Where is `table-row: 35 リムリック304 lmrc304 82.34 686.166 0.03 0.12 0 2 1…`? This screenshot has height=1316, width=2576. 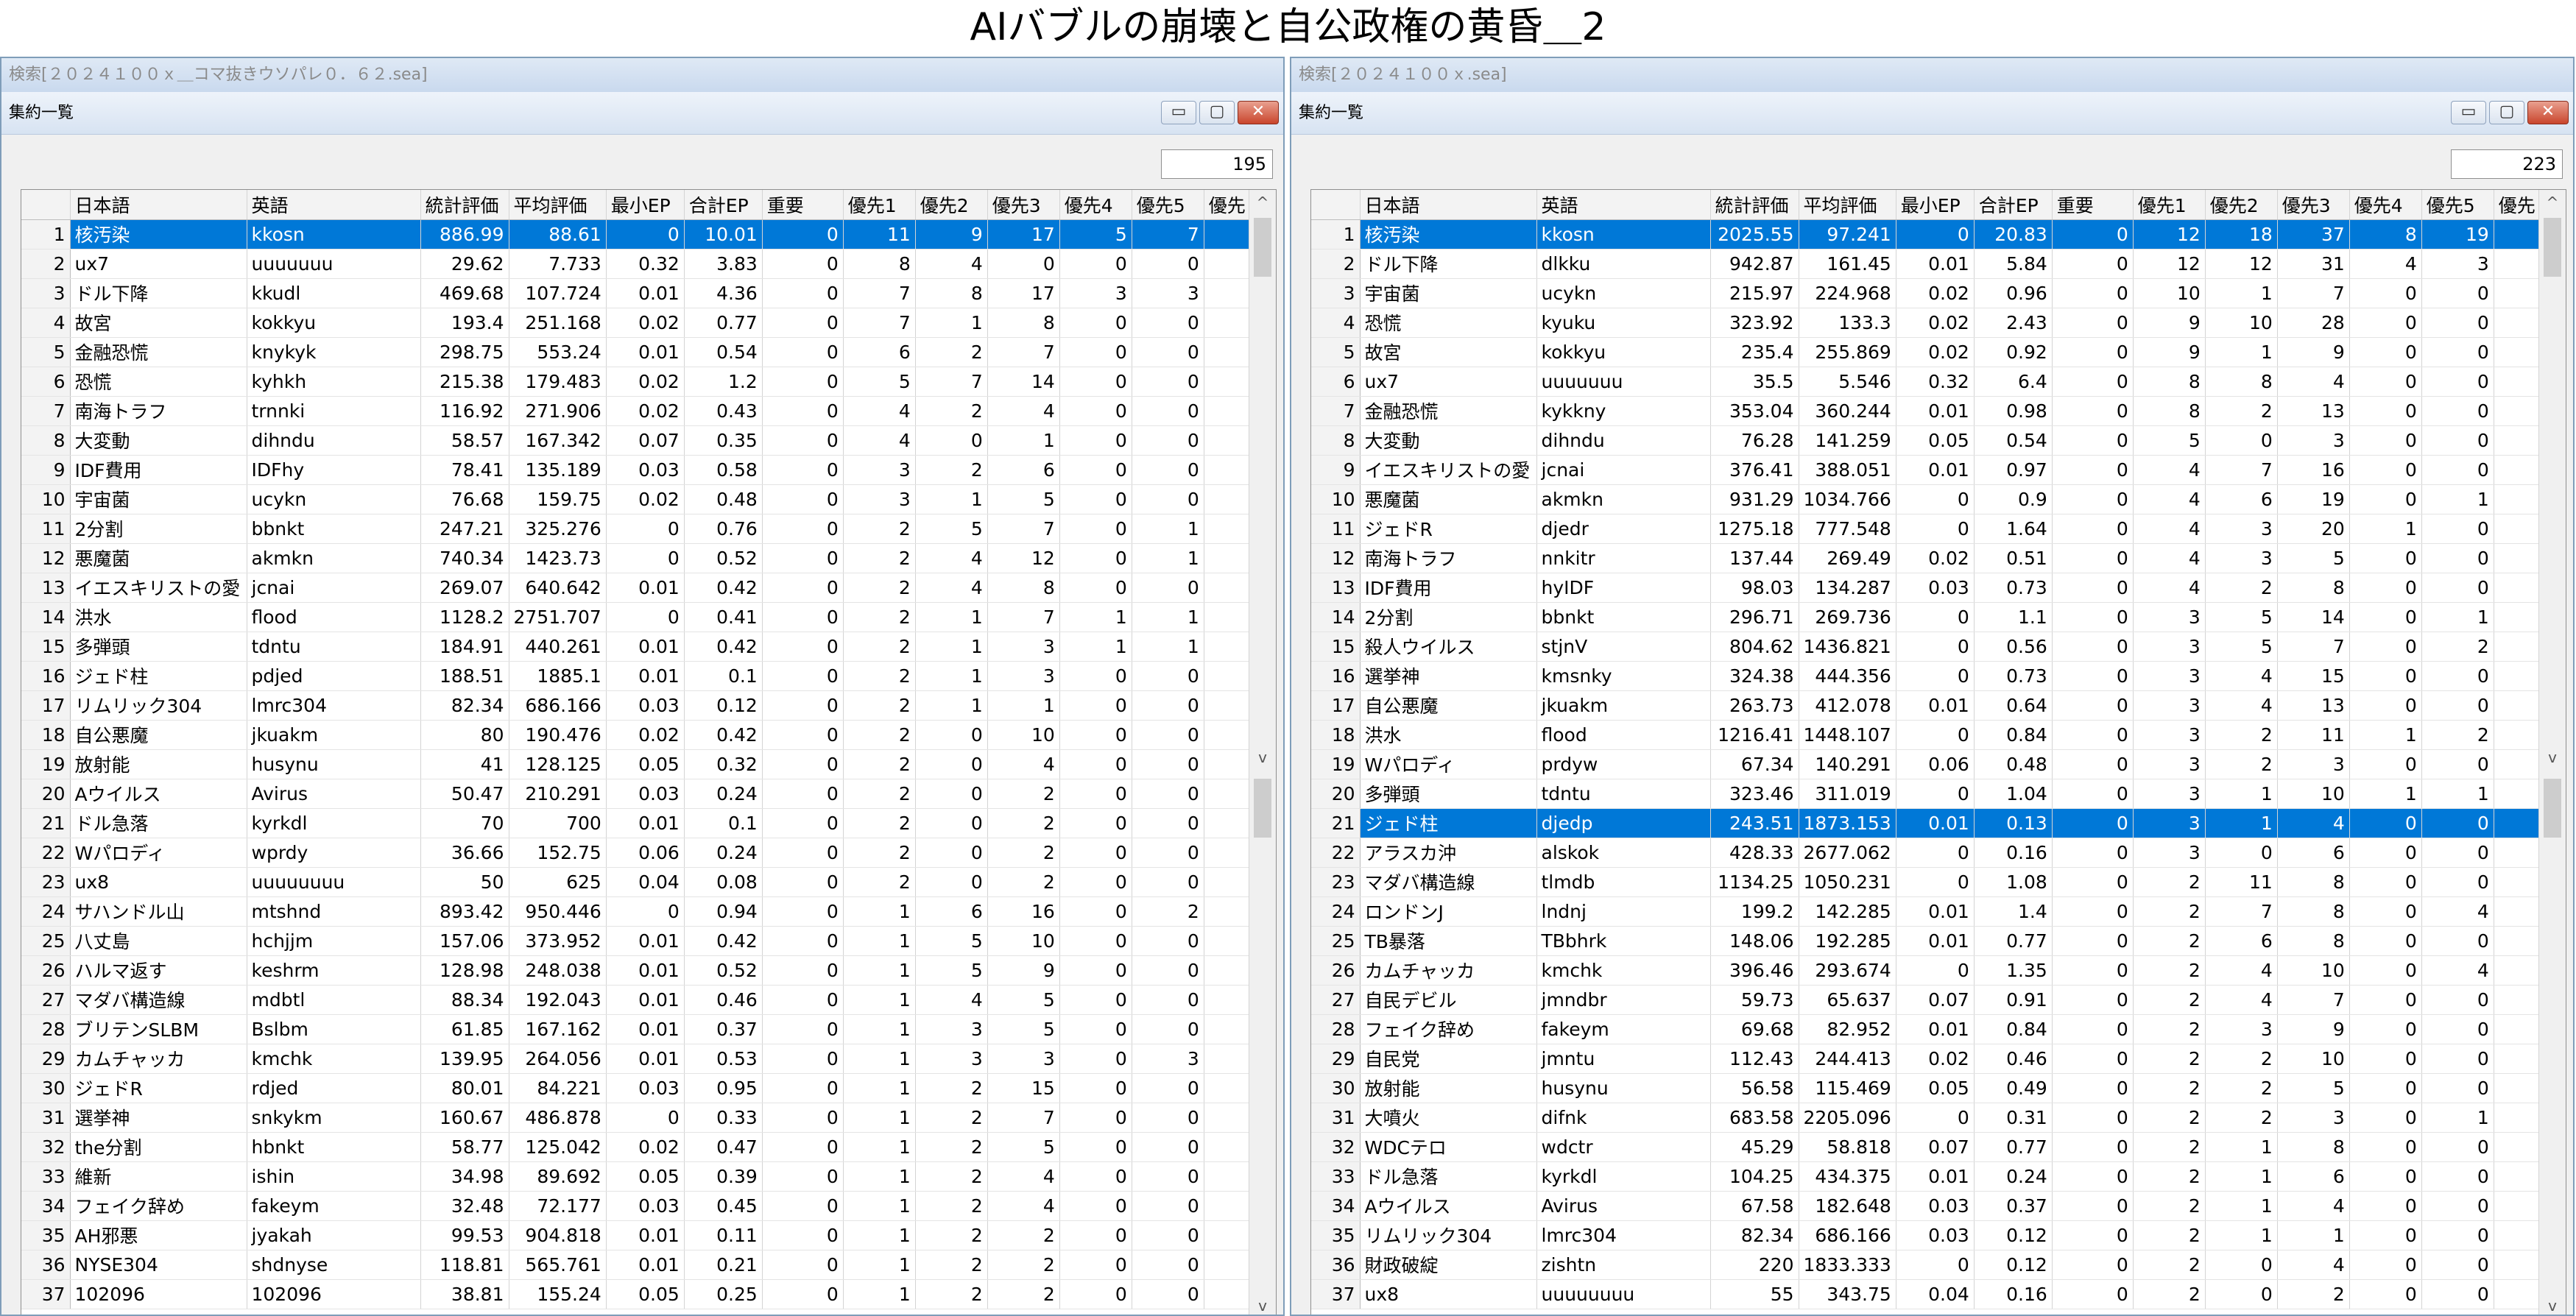
table-row: 35 リムリック304 lmrc304 82.34 686.166 0.03 0.12 0 2 1… is located at coordinates (1926, 1235).